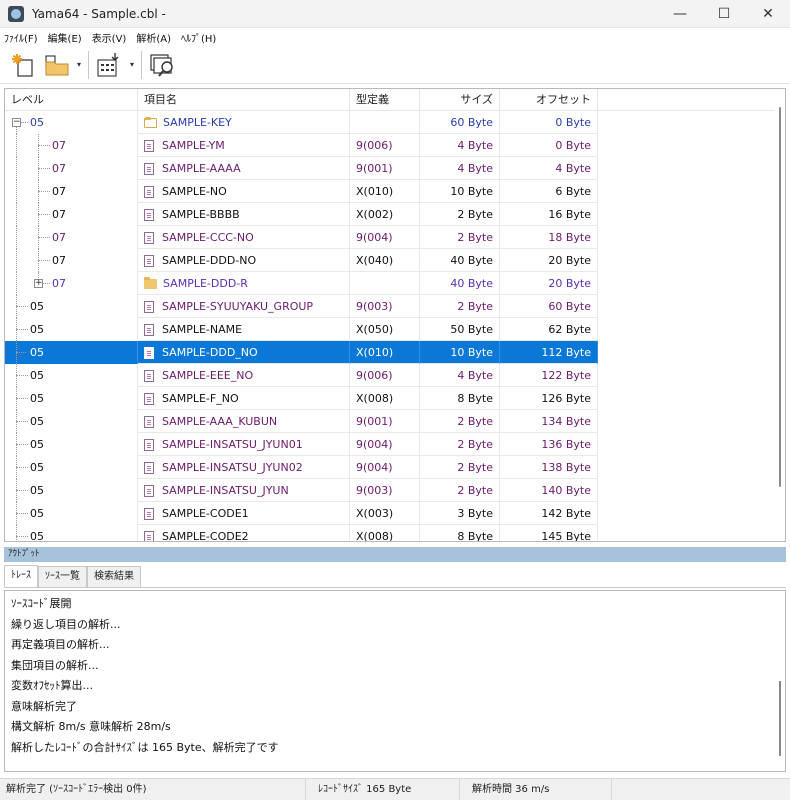  I want to click on item-name-cell: SAMPLE-INSATSU_JYUN, so click(244, 490).